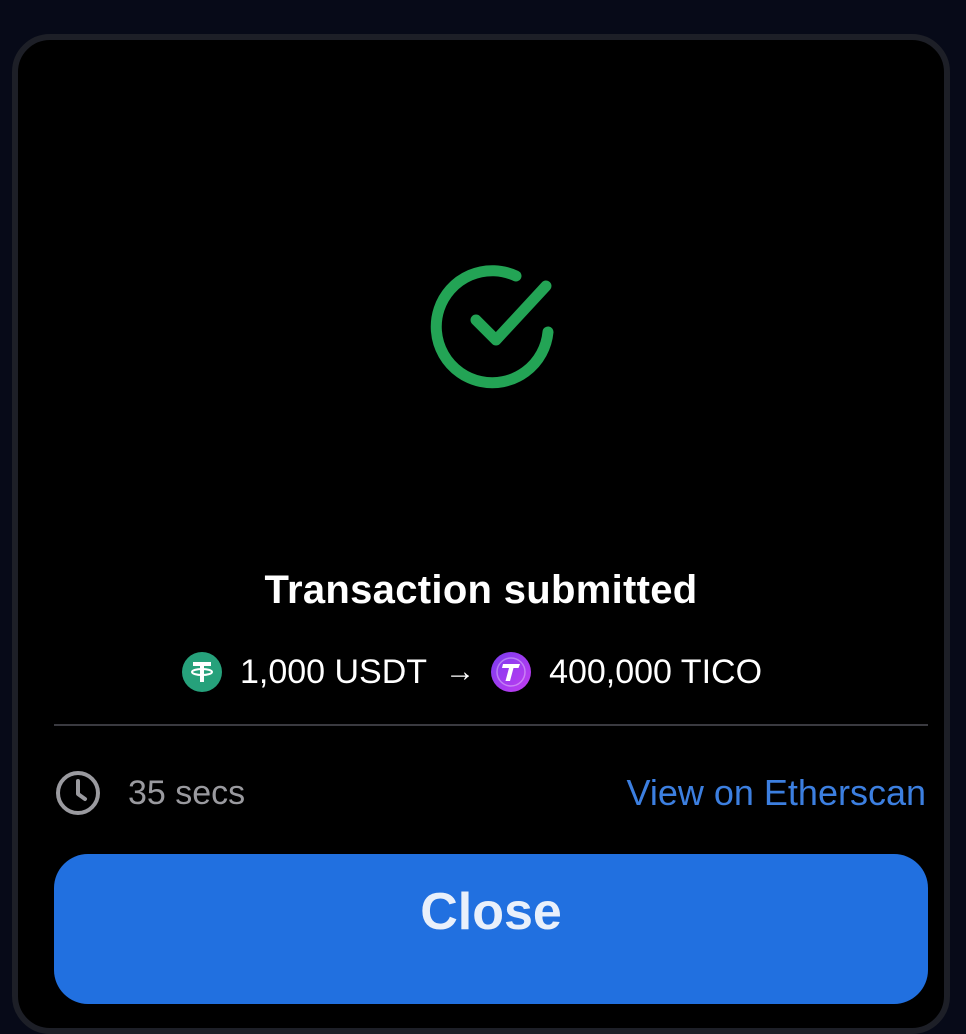 The image size is (966, 1034). What do you see at coordinates (460, 671) in the screenshot?
I see `swap-arrow-icon: →` at bounding box center [460, 671].